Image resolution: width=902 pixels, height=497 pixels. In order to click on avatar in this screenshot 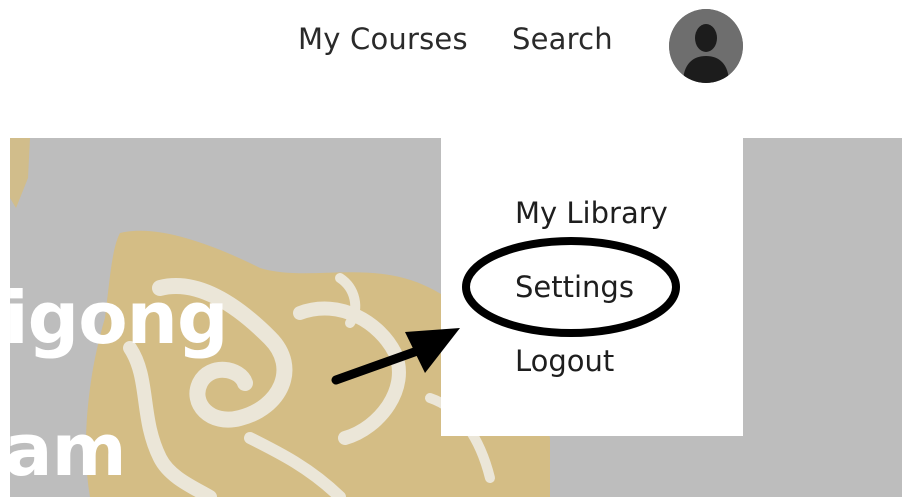, I will do `click(706, 46)`.